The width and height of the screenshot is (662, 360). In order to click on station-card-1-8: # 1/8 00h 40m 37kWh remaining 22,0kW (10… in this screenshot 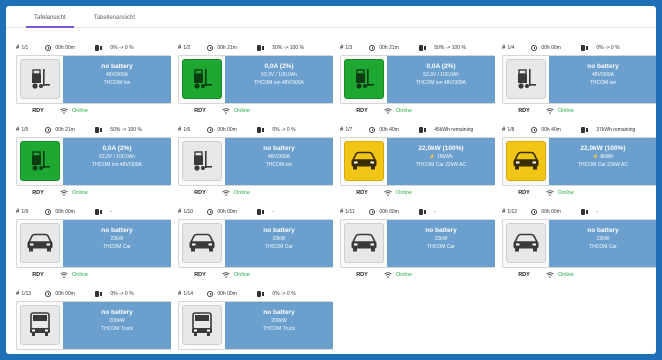, I will do `click(579, 161)`.